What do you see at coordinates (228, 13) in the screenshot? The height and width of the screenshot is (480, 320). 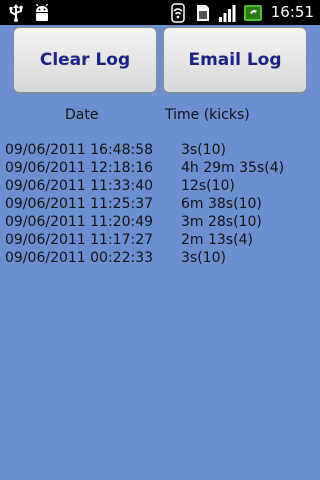 I see `signal-icon` at bounding box center [228, 13].